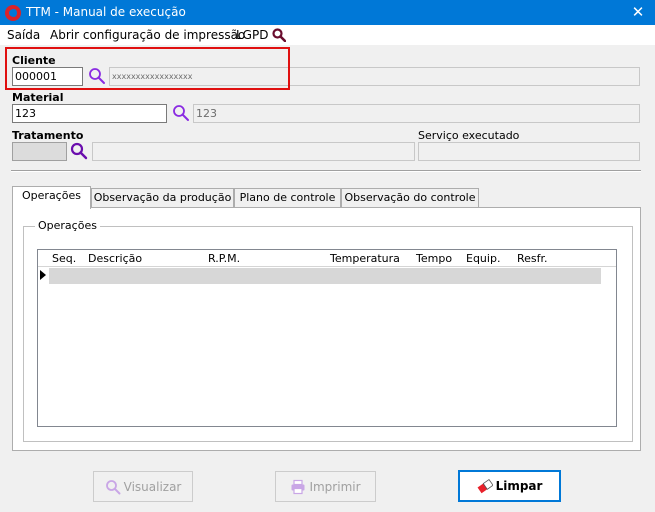 The width and height of the screenshot is (655, 512). What do you see at coordinates (38, 97) in the screenshot?
I see `material-label: Material` at bounding box center [38, 97].